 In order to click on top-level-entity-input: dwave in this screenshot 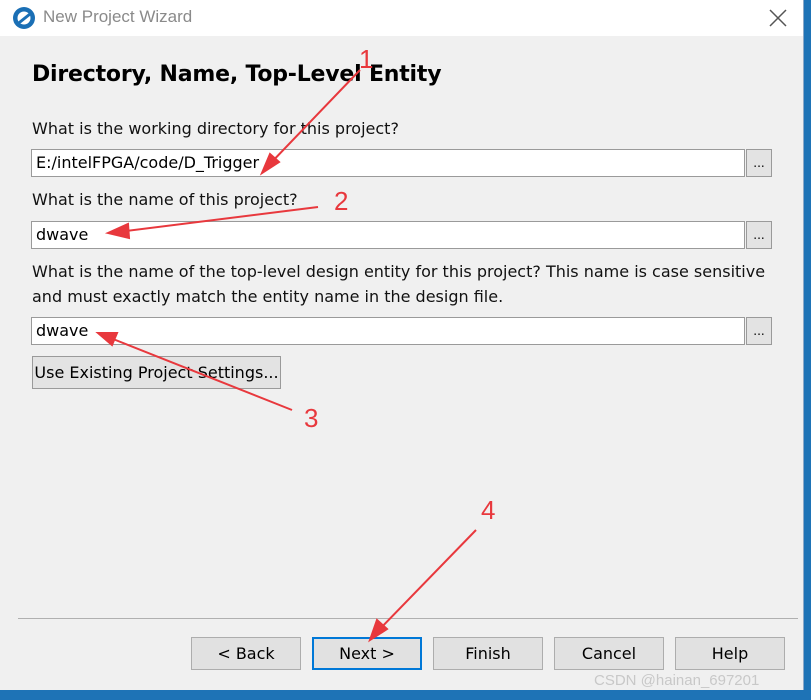, I will do `click(388, 331)`.